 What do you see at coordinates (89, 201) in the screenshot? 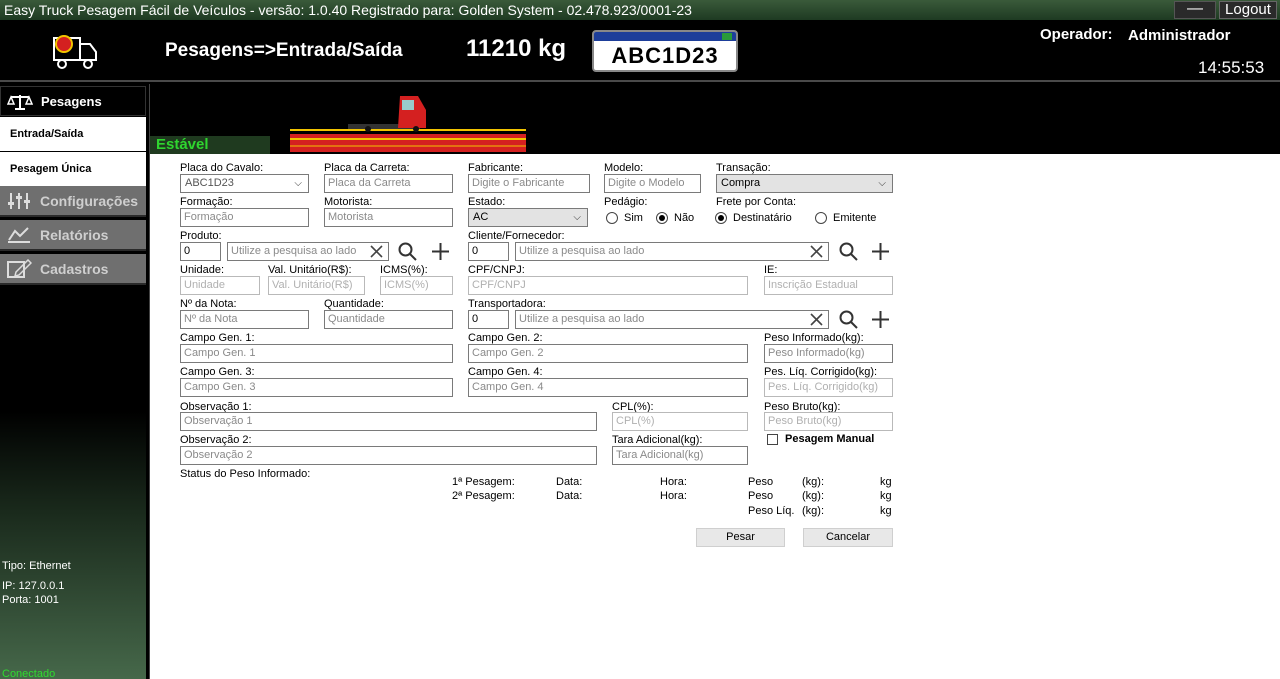
I see `sidebar-item-label: Configurações` at bounding box center [89, 201].